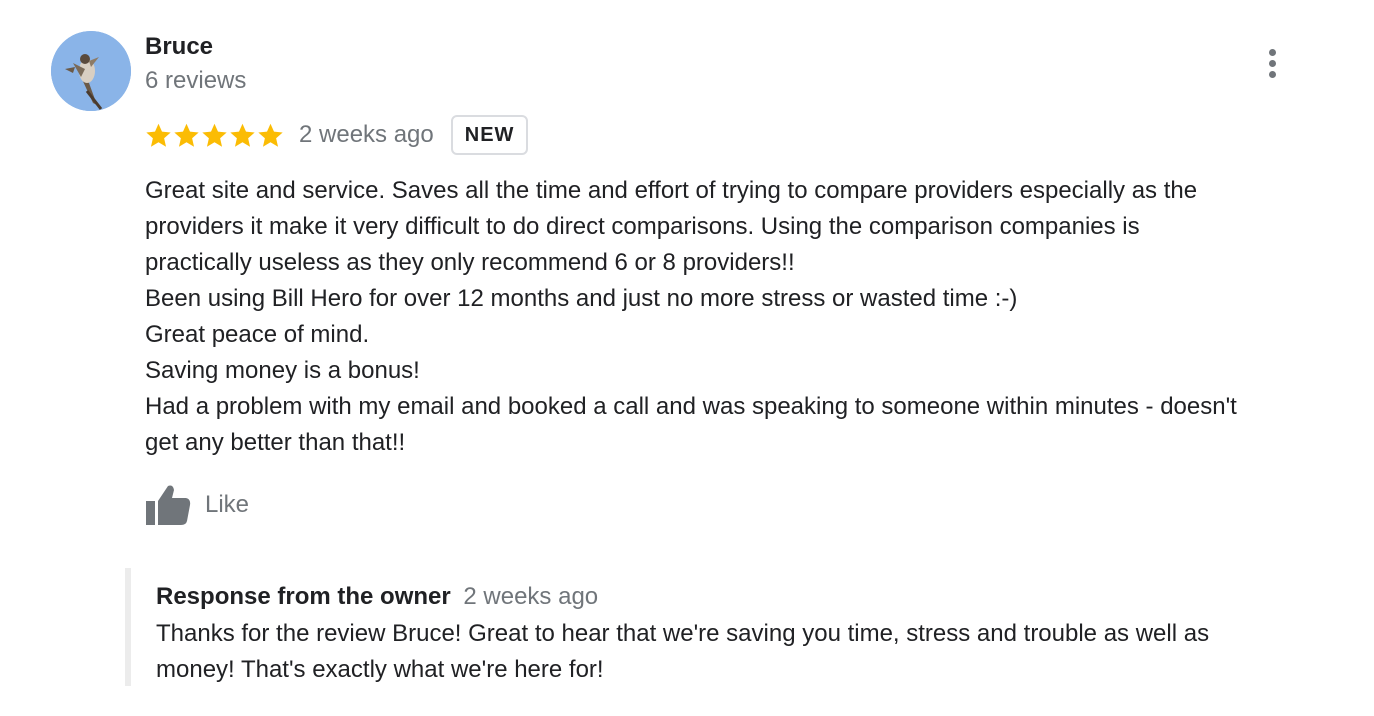  Describe the element at coordinates (531, 596) in the screenshot. I see `owner-response-date: 2 weeks ago` at that location.